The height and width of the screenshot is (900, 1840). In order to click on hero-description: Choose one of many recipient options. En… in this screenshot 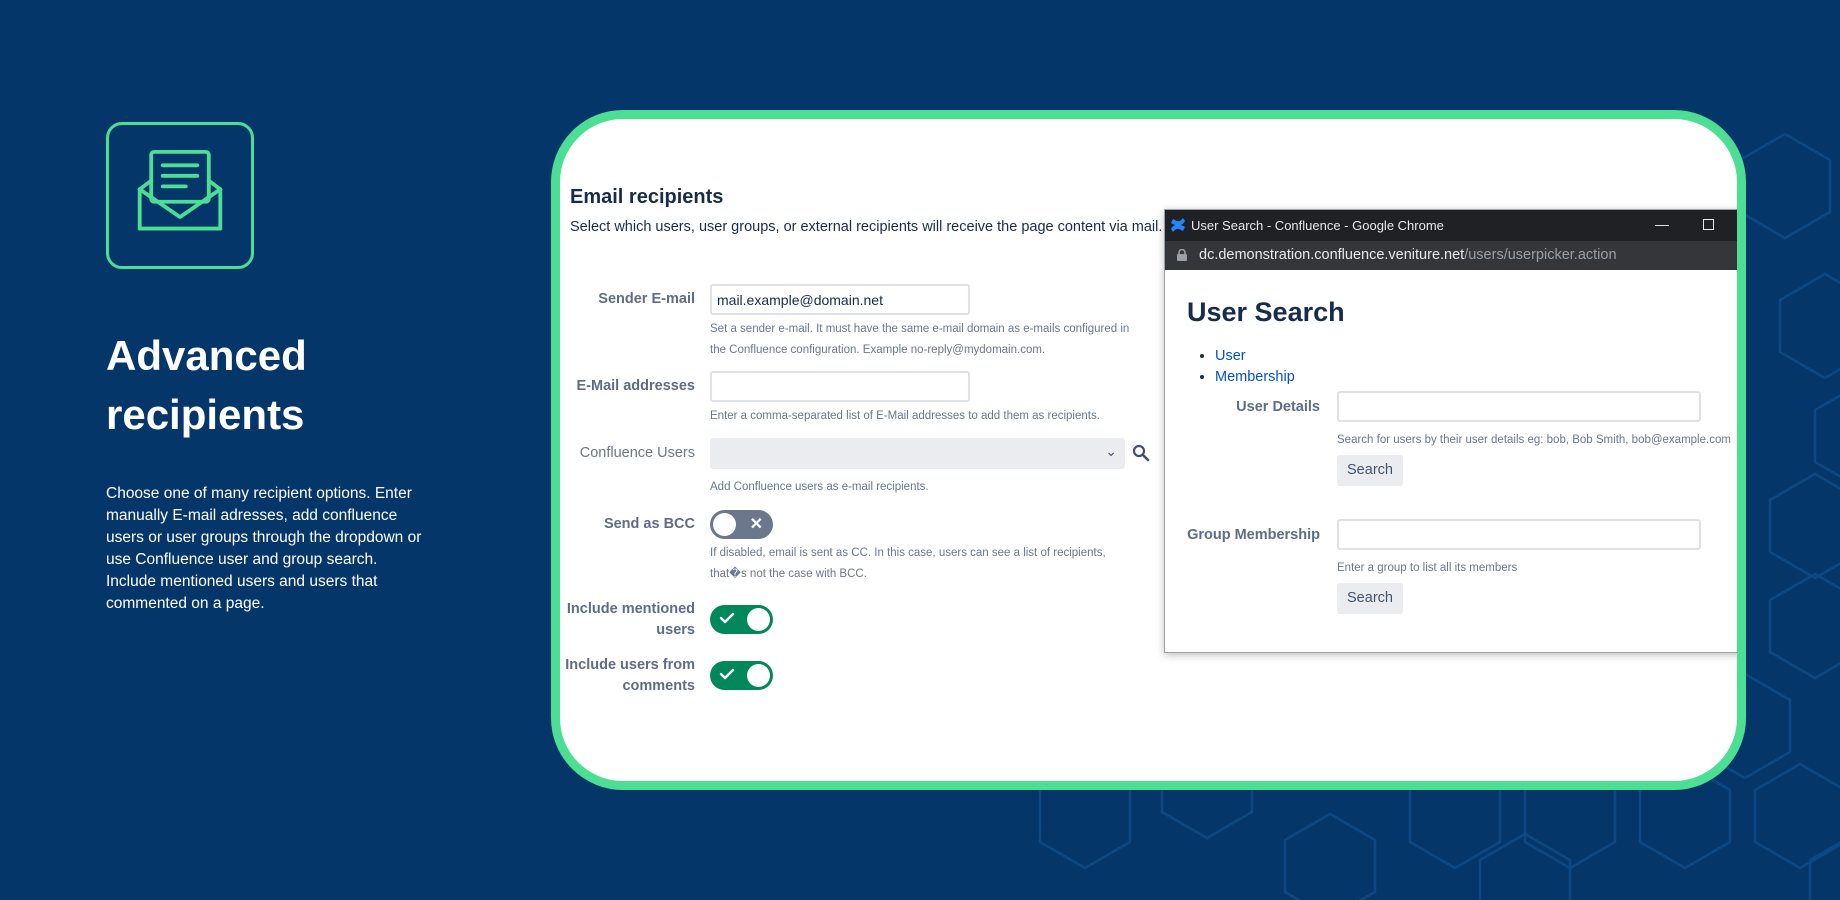, I will do `click(264, 548)`.